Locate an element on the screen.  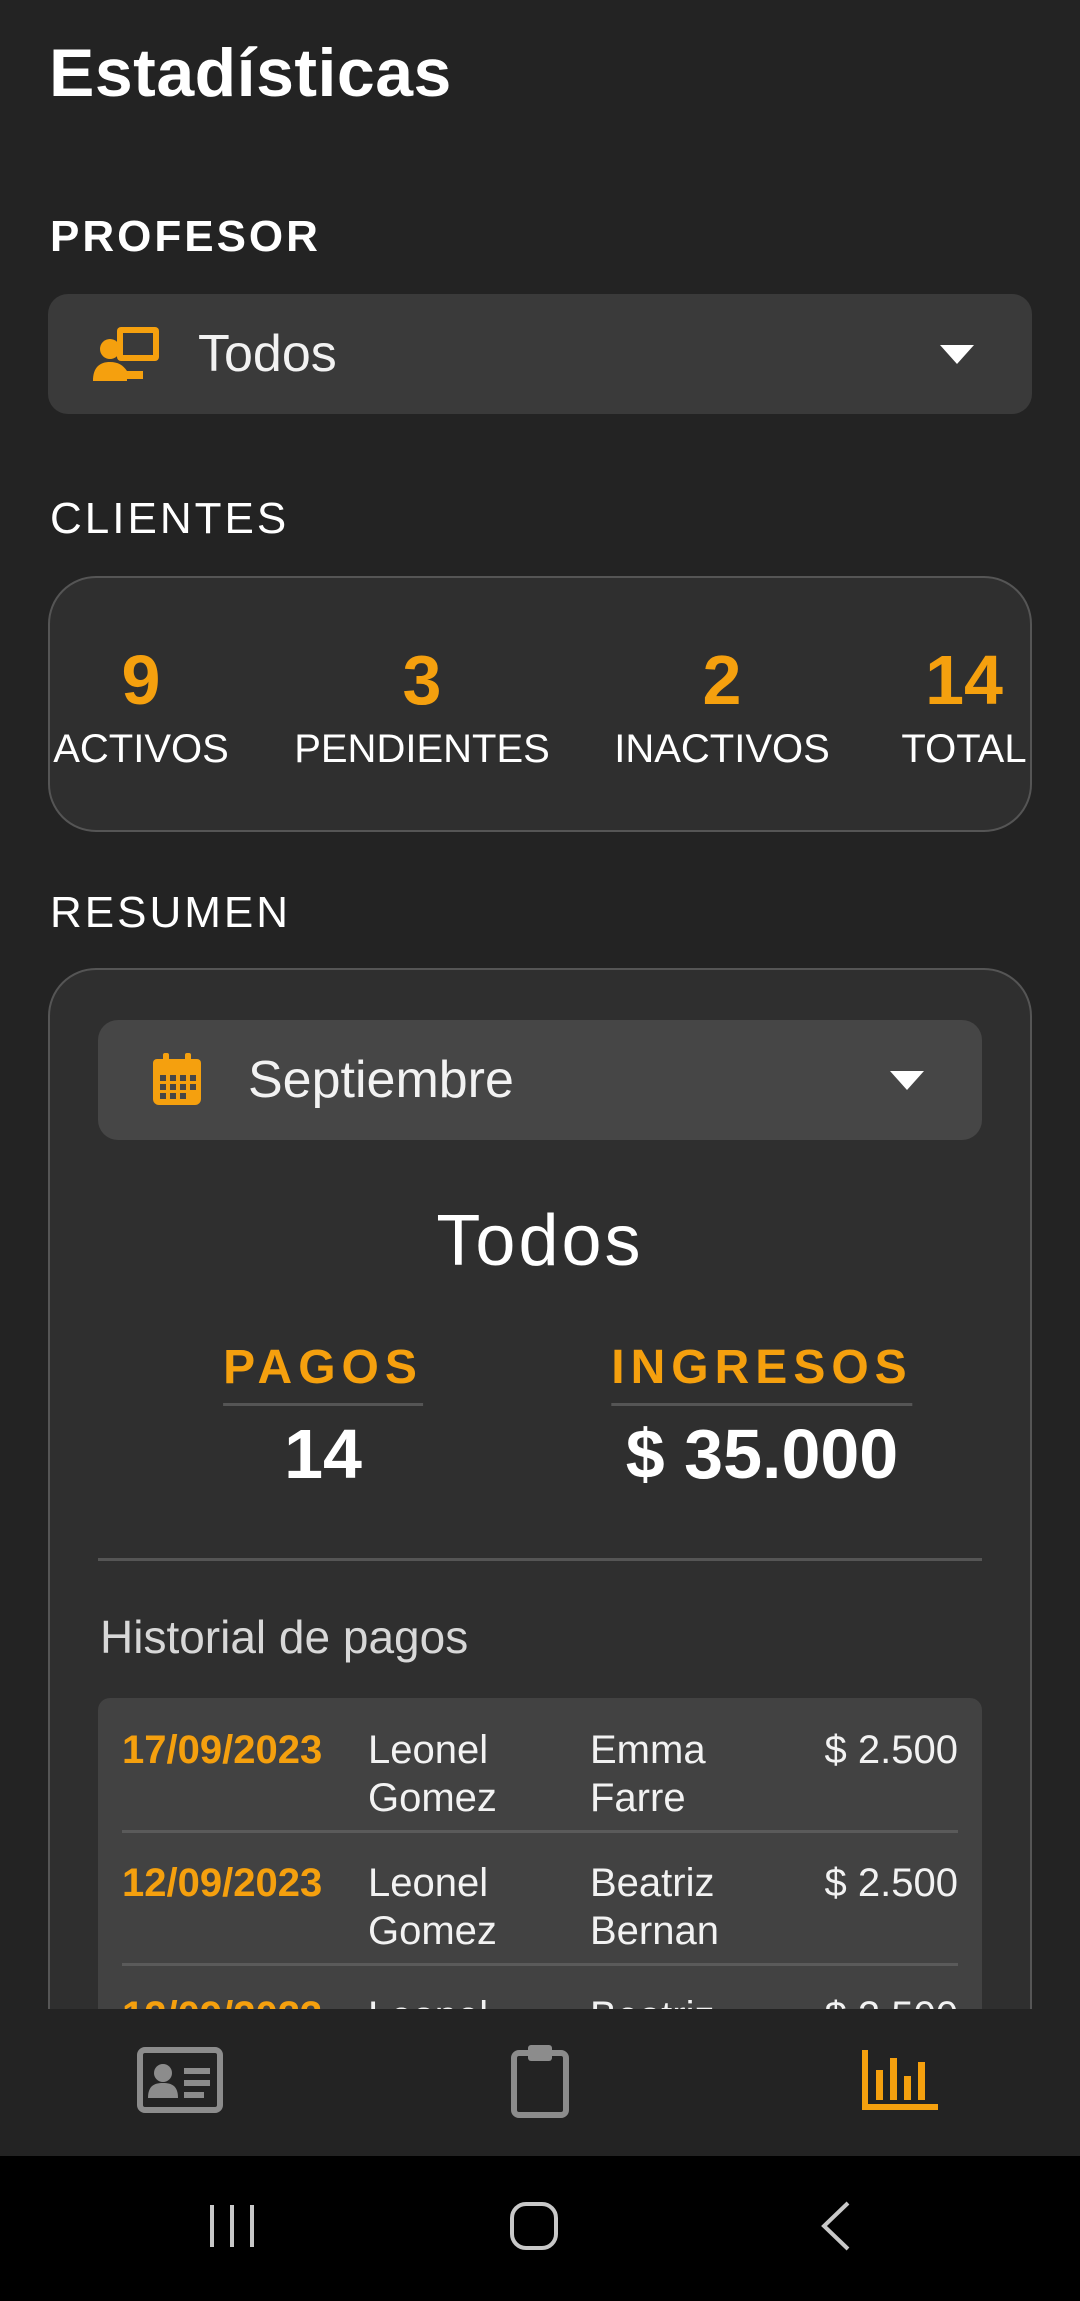
teacher-select: Todos is located at coordinates (540, 354).